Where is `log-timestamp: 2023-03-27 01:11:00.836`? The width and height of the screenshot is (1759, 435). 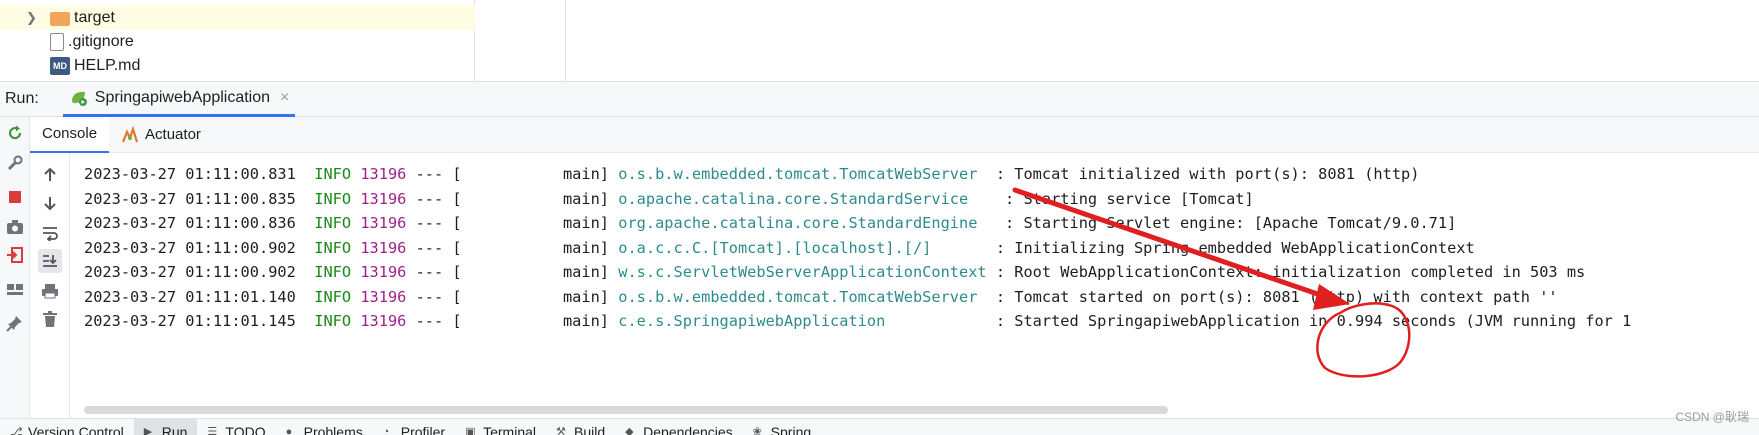 log-timestamp: 2023-03-27 01:11:00.836 is located at coordinates (190, 223).